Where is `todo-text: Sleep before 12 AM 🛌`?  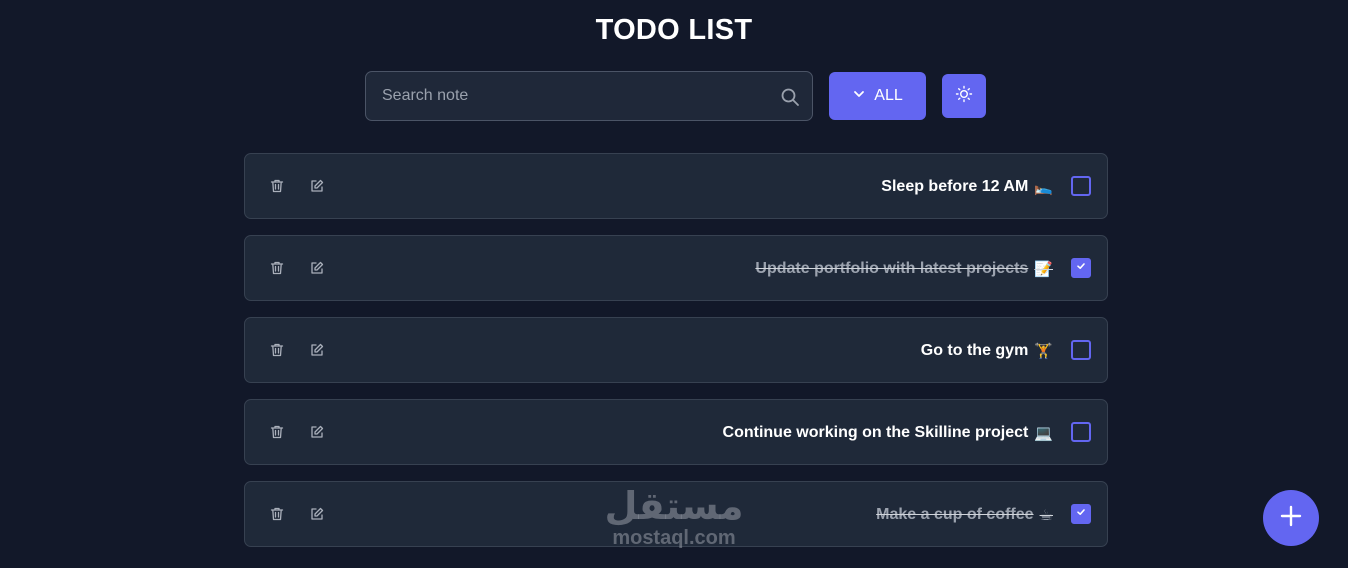
todo-text: Sleep before 12 AM 🛌 is located at coordinates (967, 187).